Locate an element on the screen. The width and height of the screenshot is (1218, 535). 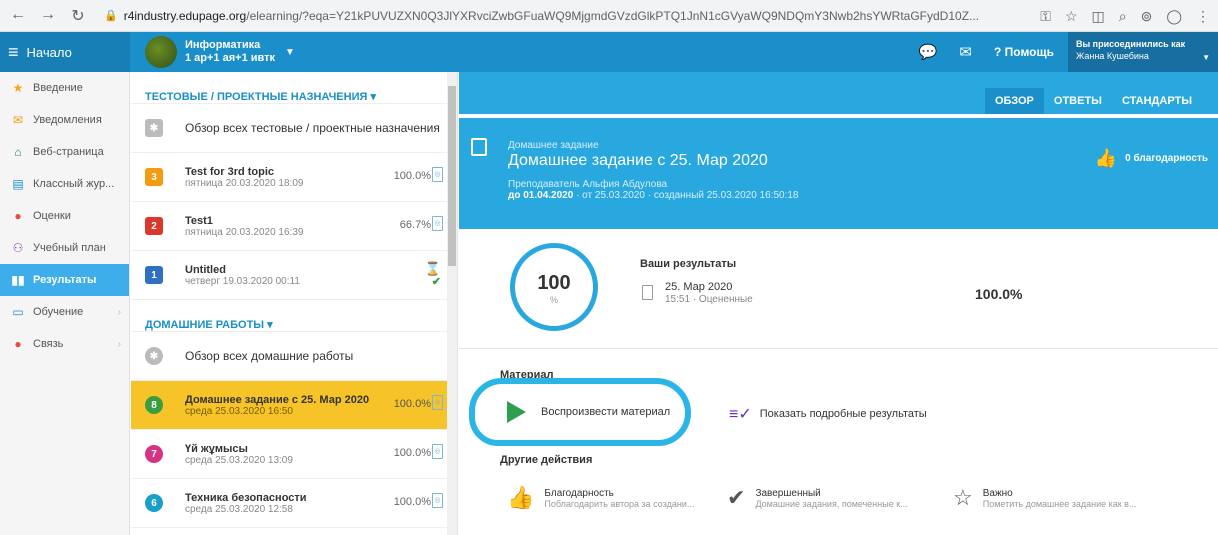
sidebar-item-webpage: ⌂ Веб-страница is located at coordinates (64, 152).